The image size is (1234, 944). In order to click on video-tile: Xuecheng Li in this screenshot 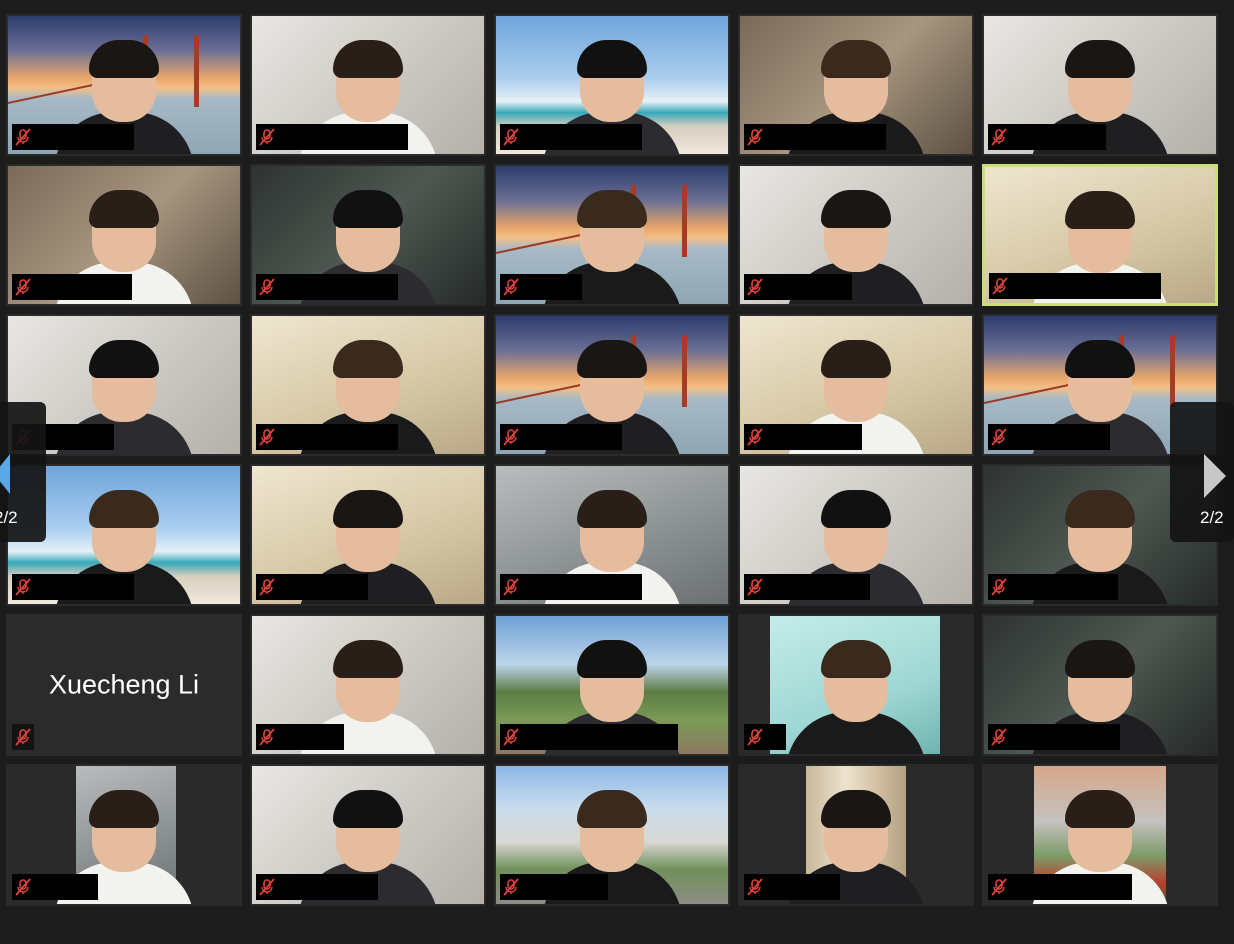, I will do `click(124, 685)`.